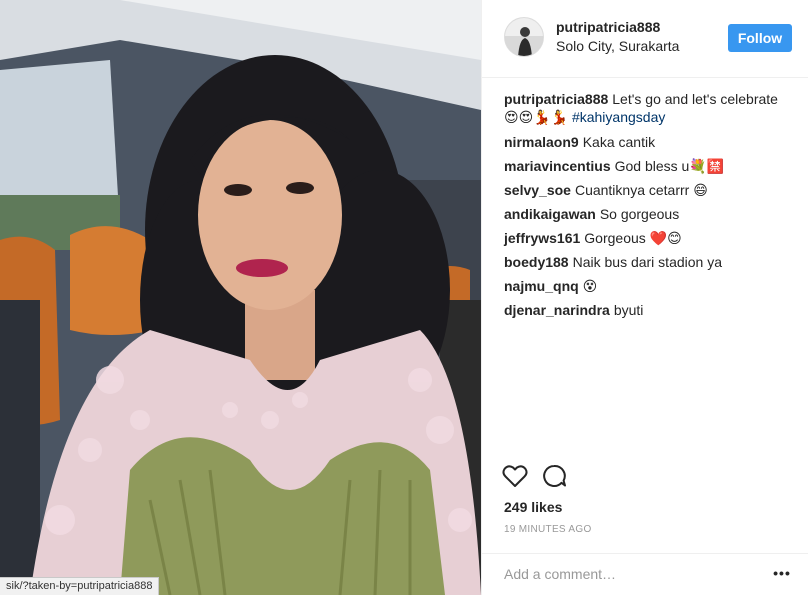 Image resolution: width=808 pixels, height=595 pixels. What do you see at coordinates (515, 476) in the screenshot?
I see `heart-icon` at bounding box center [515, 476].